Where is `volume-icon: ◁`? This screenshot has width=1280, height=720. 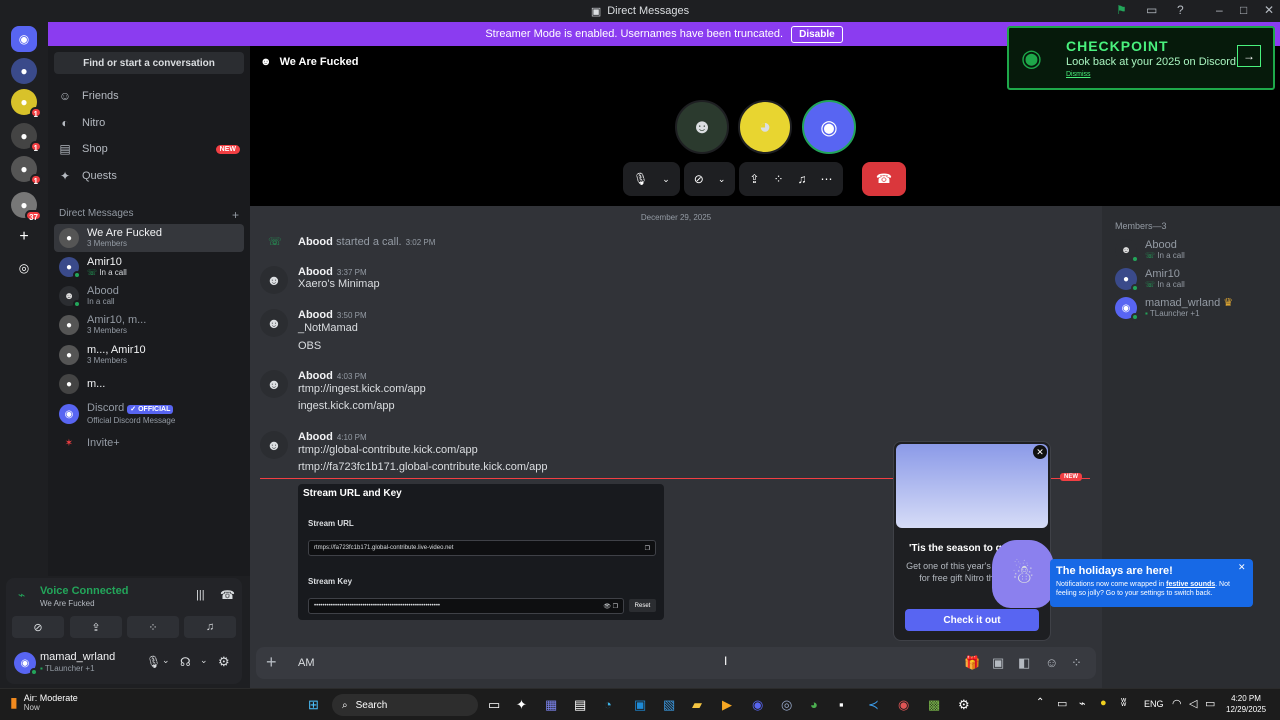
volume-icon: ◁ is located at coordinates (1193, 703).